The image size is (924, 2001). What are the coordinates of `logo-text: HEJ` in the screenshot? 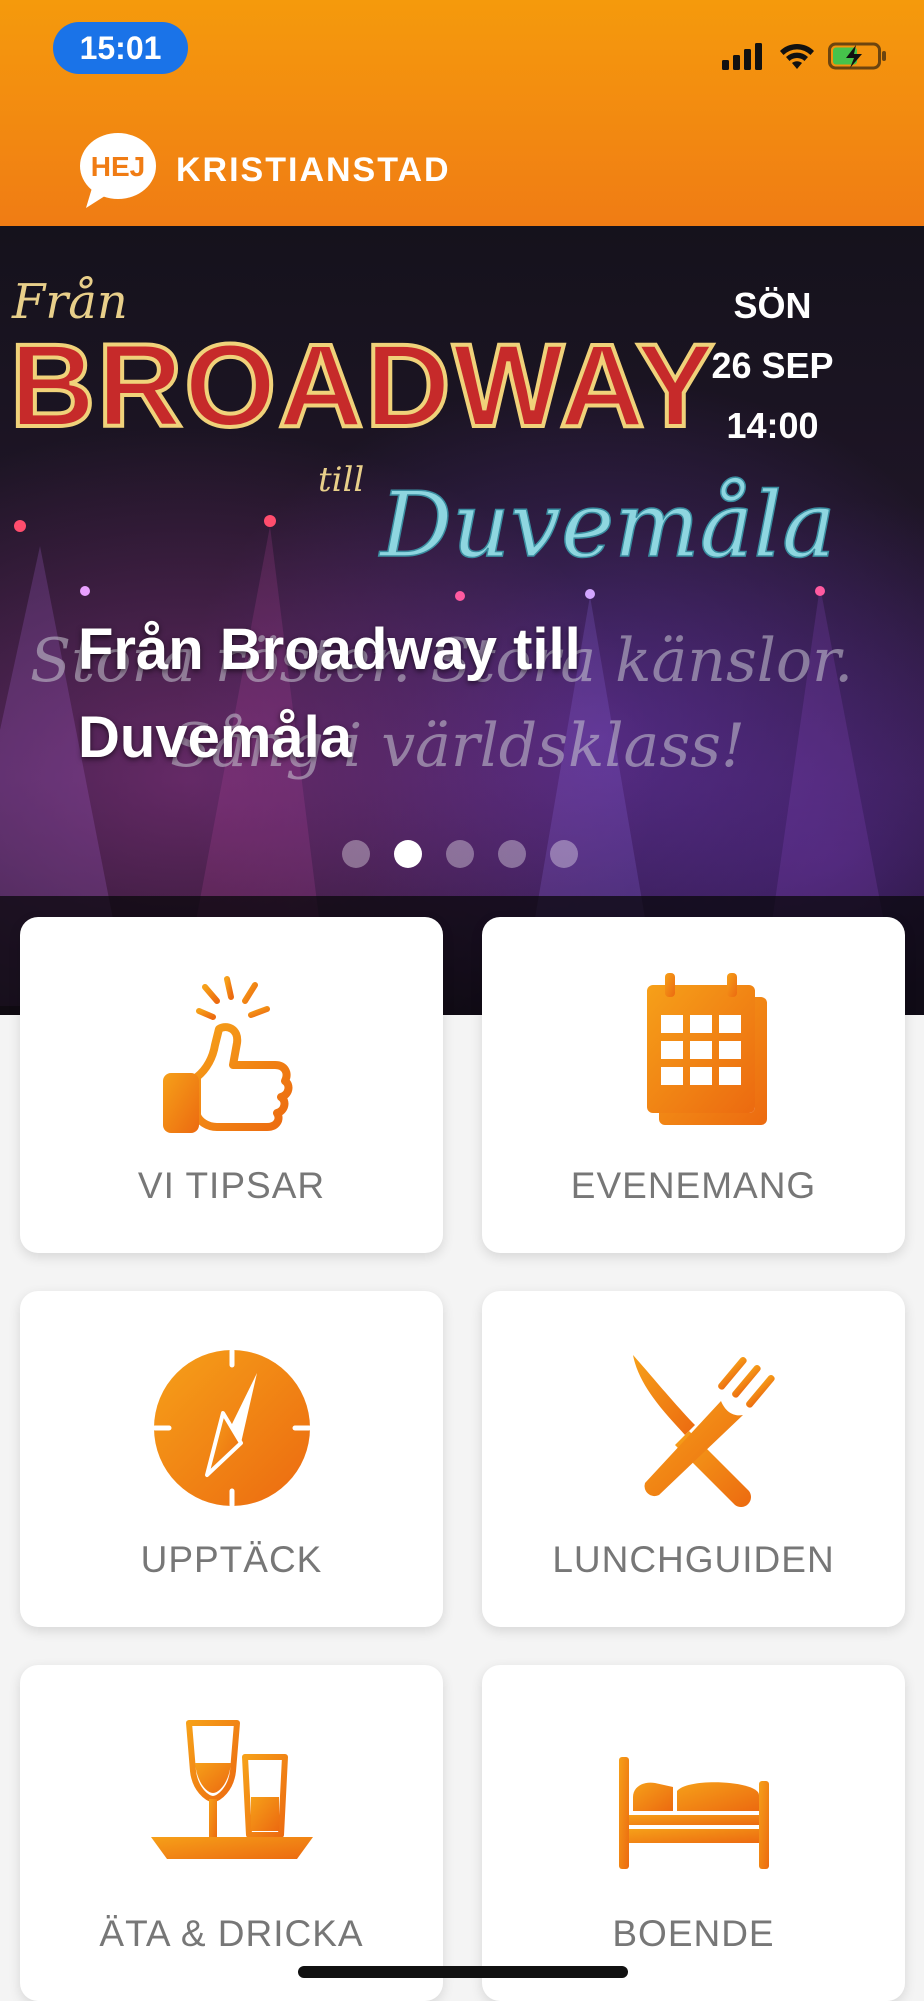 It's located at (118, 166).